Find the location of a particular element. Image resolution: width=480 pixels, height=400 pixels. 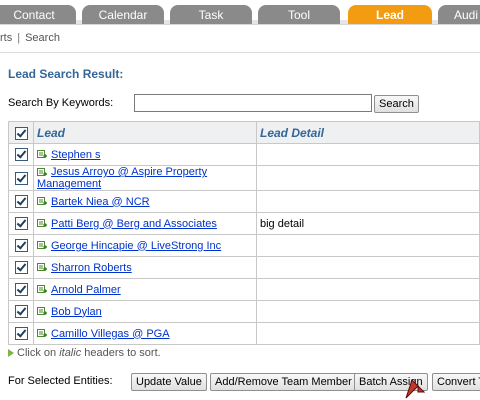

lead-link: Bob Dylan is located at coordinates (76, 312).